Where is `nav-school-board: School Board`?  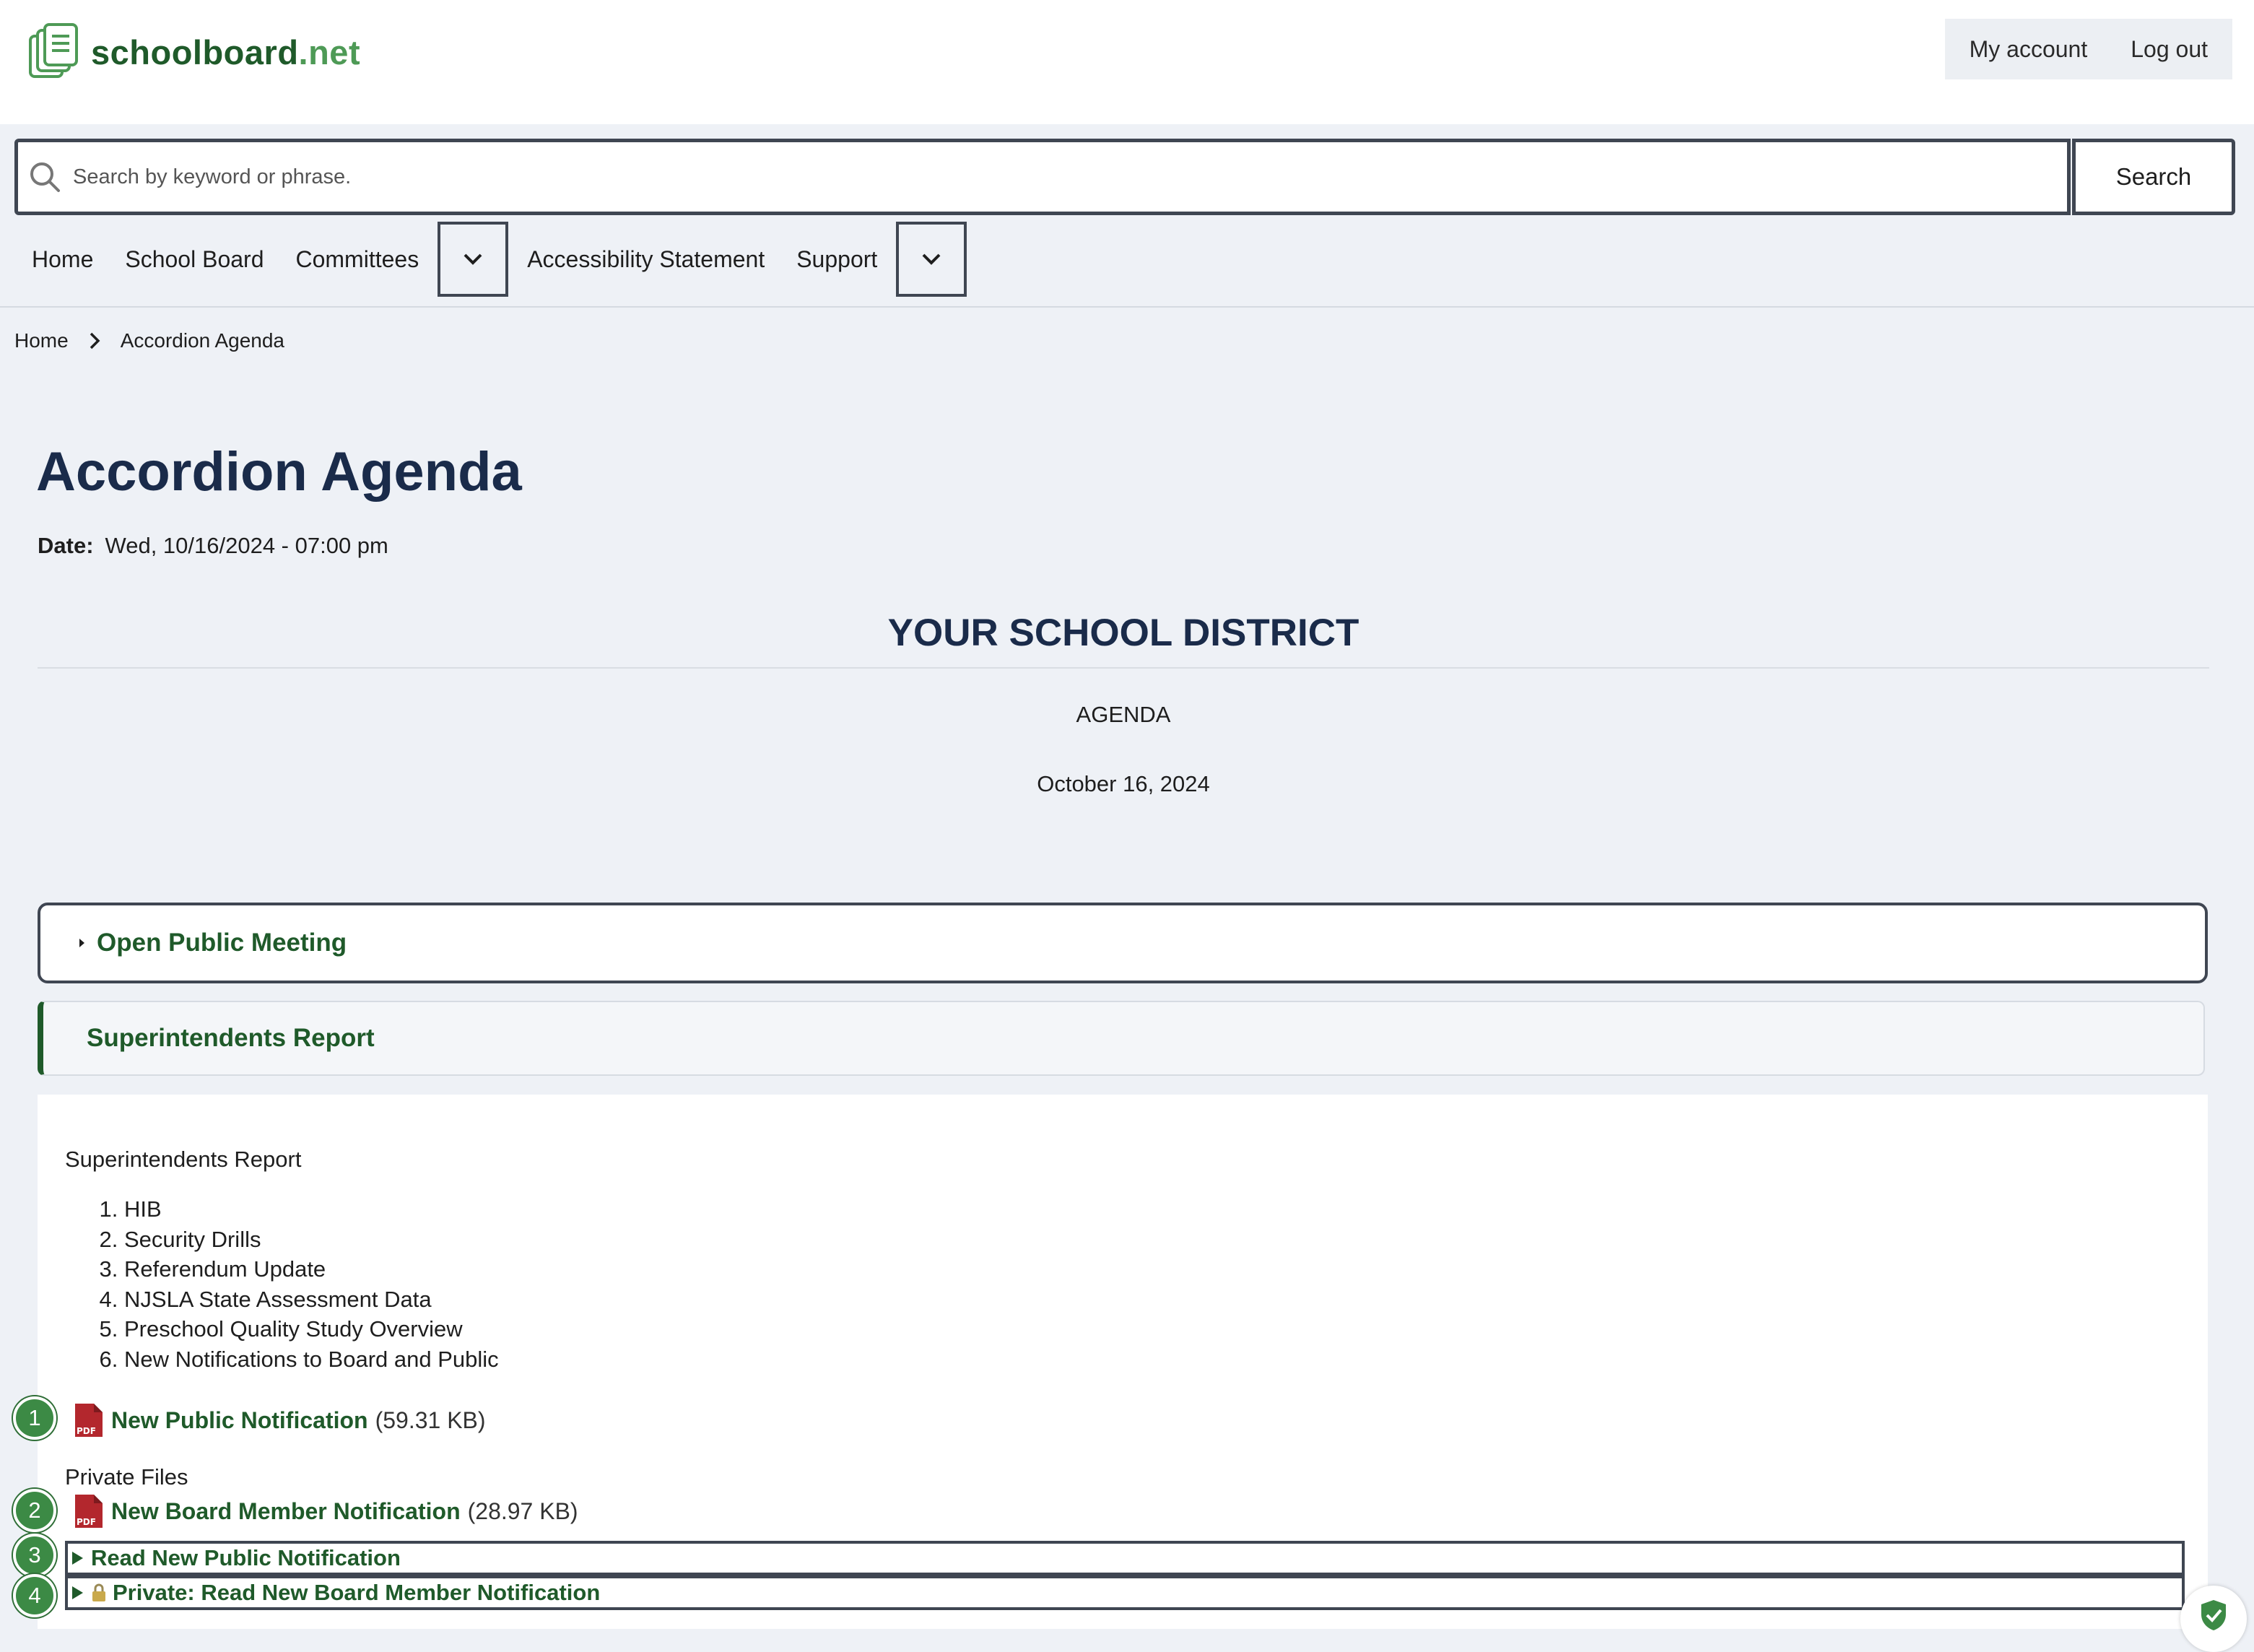 nav-school-board: School Board is located at coordinates (194, 259).